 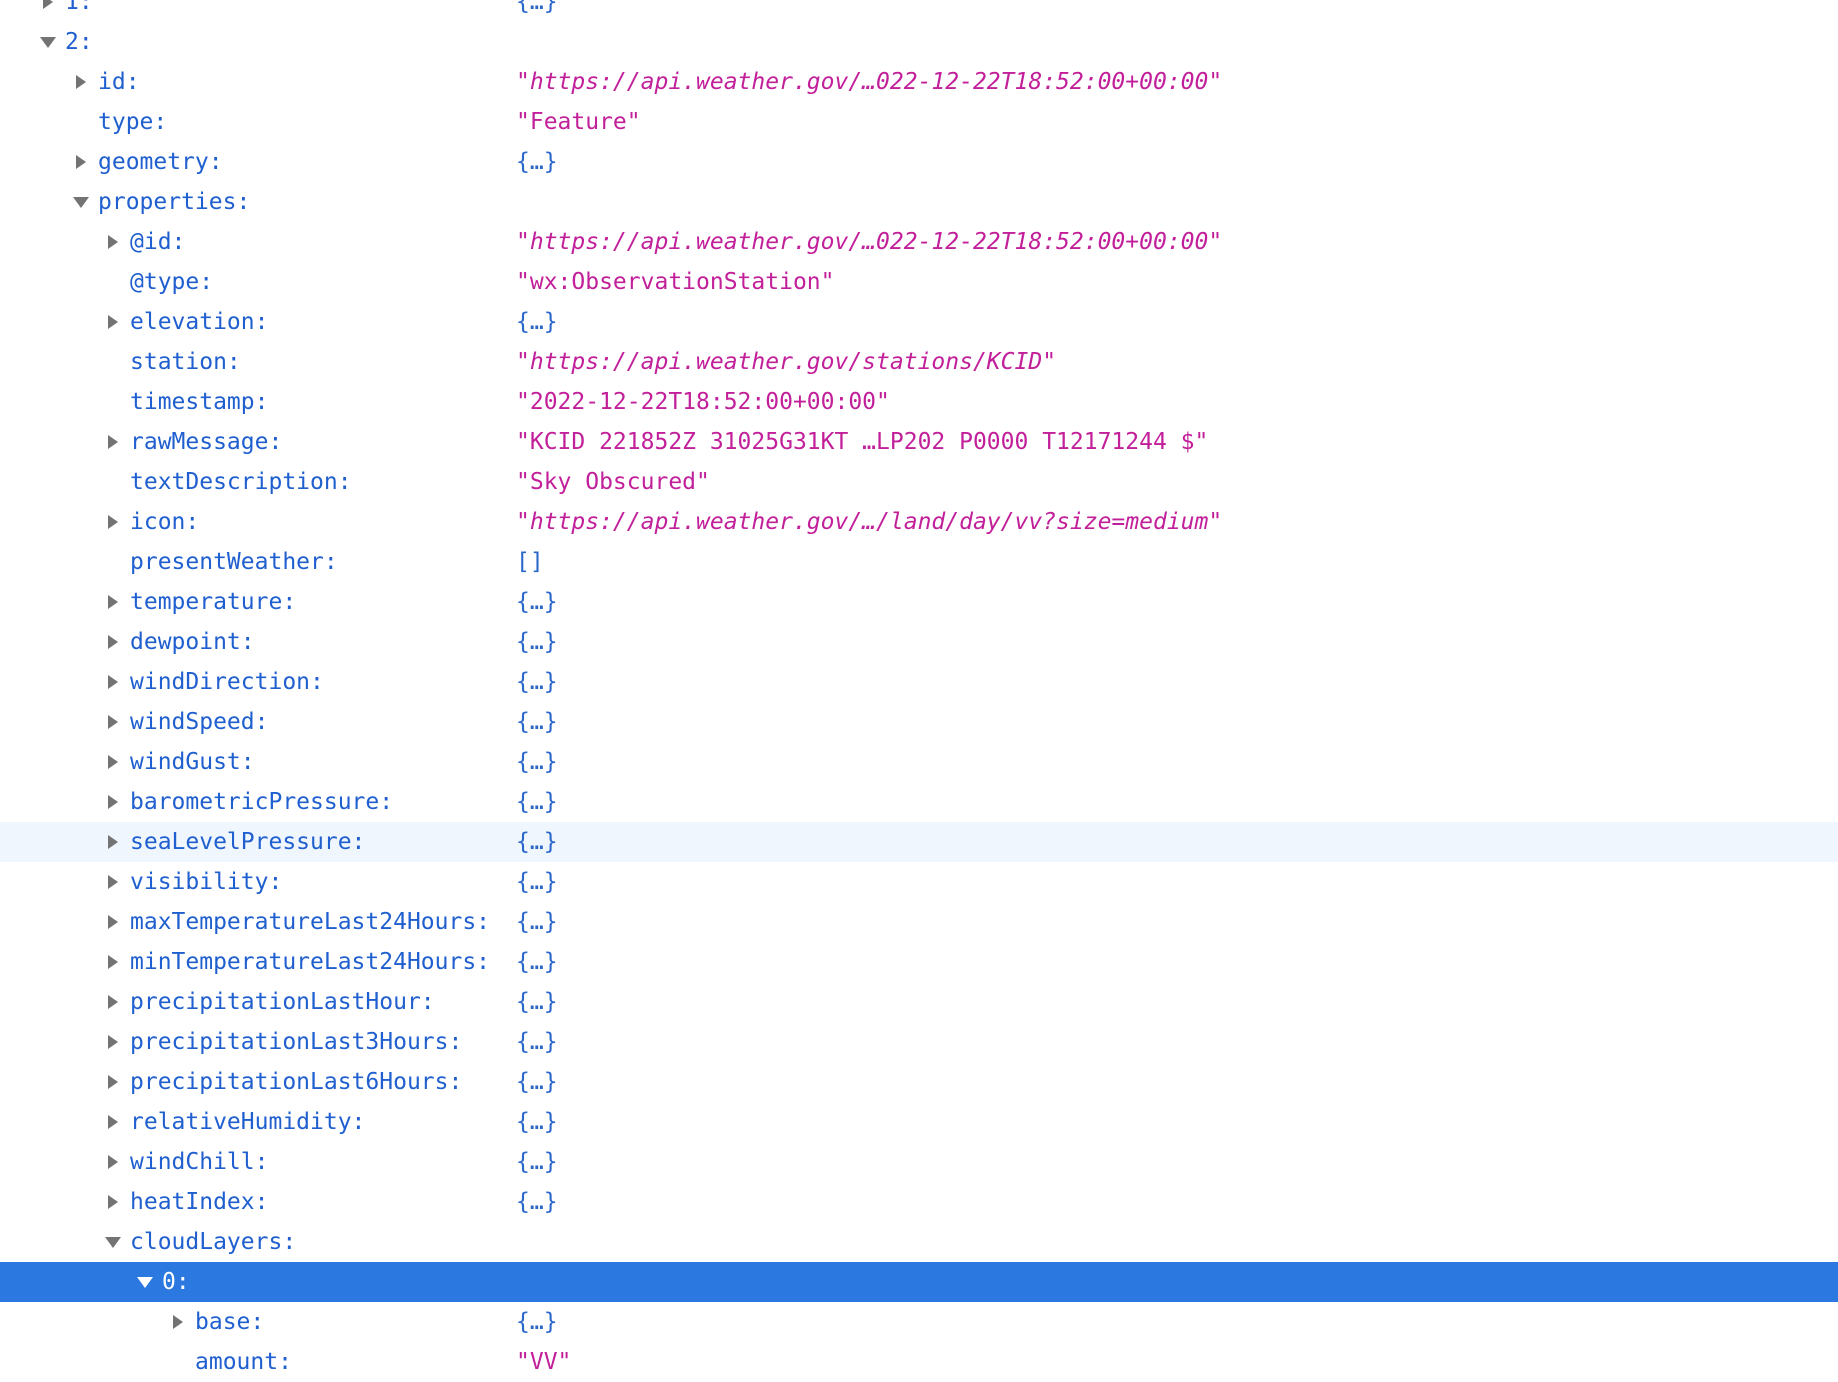 I want to click on tree-row: maxTemperatureLast24Hours: {…}, so click(x=919, y=922).